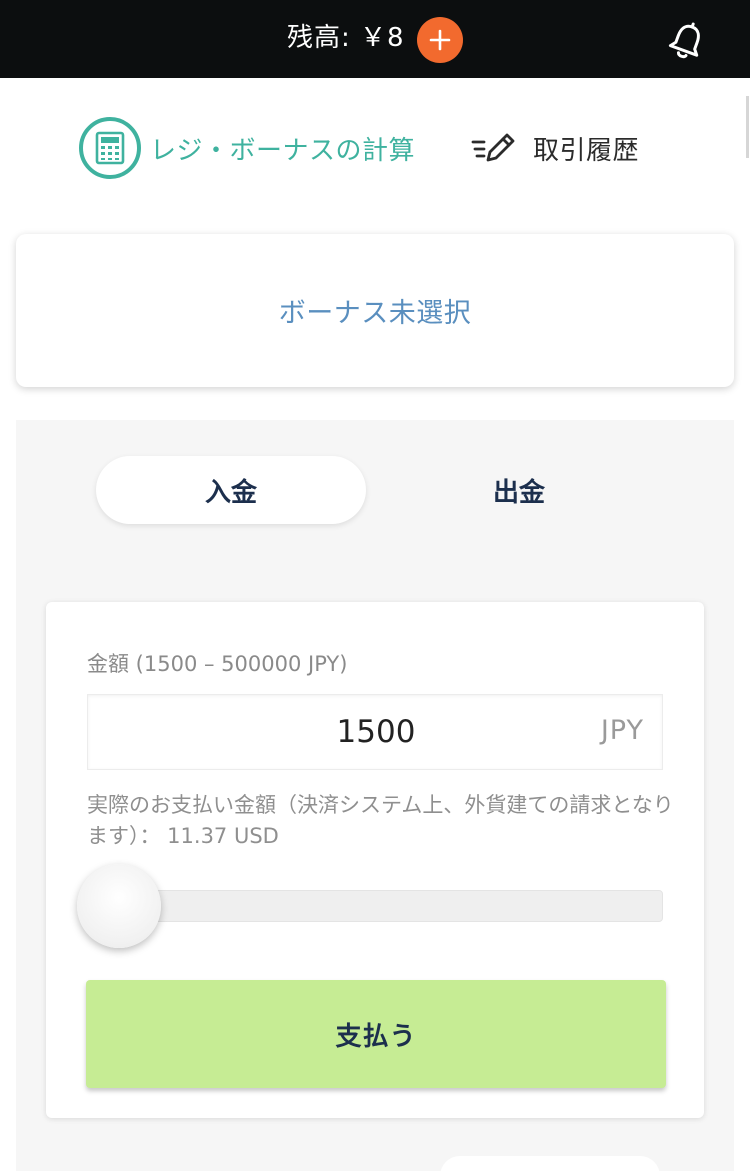 This screenshot has height=1171, width=750. What do you see at coordinates (550, 1163) in the screenshot?
I see `next-section-button` at bounding box center [550, 1163].